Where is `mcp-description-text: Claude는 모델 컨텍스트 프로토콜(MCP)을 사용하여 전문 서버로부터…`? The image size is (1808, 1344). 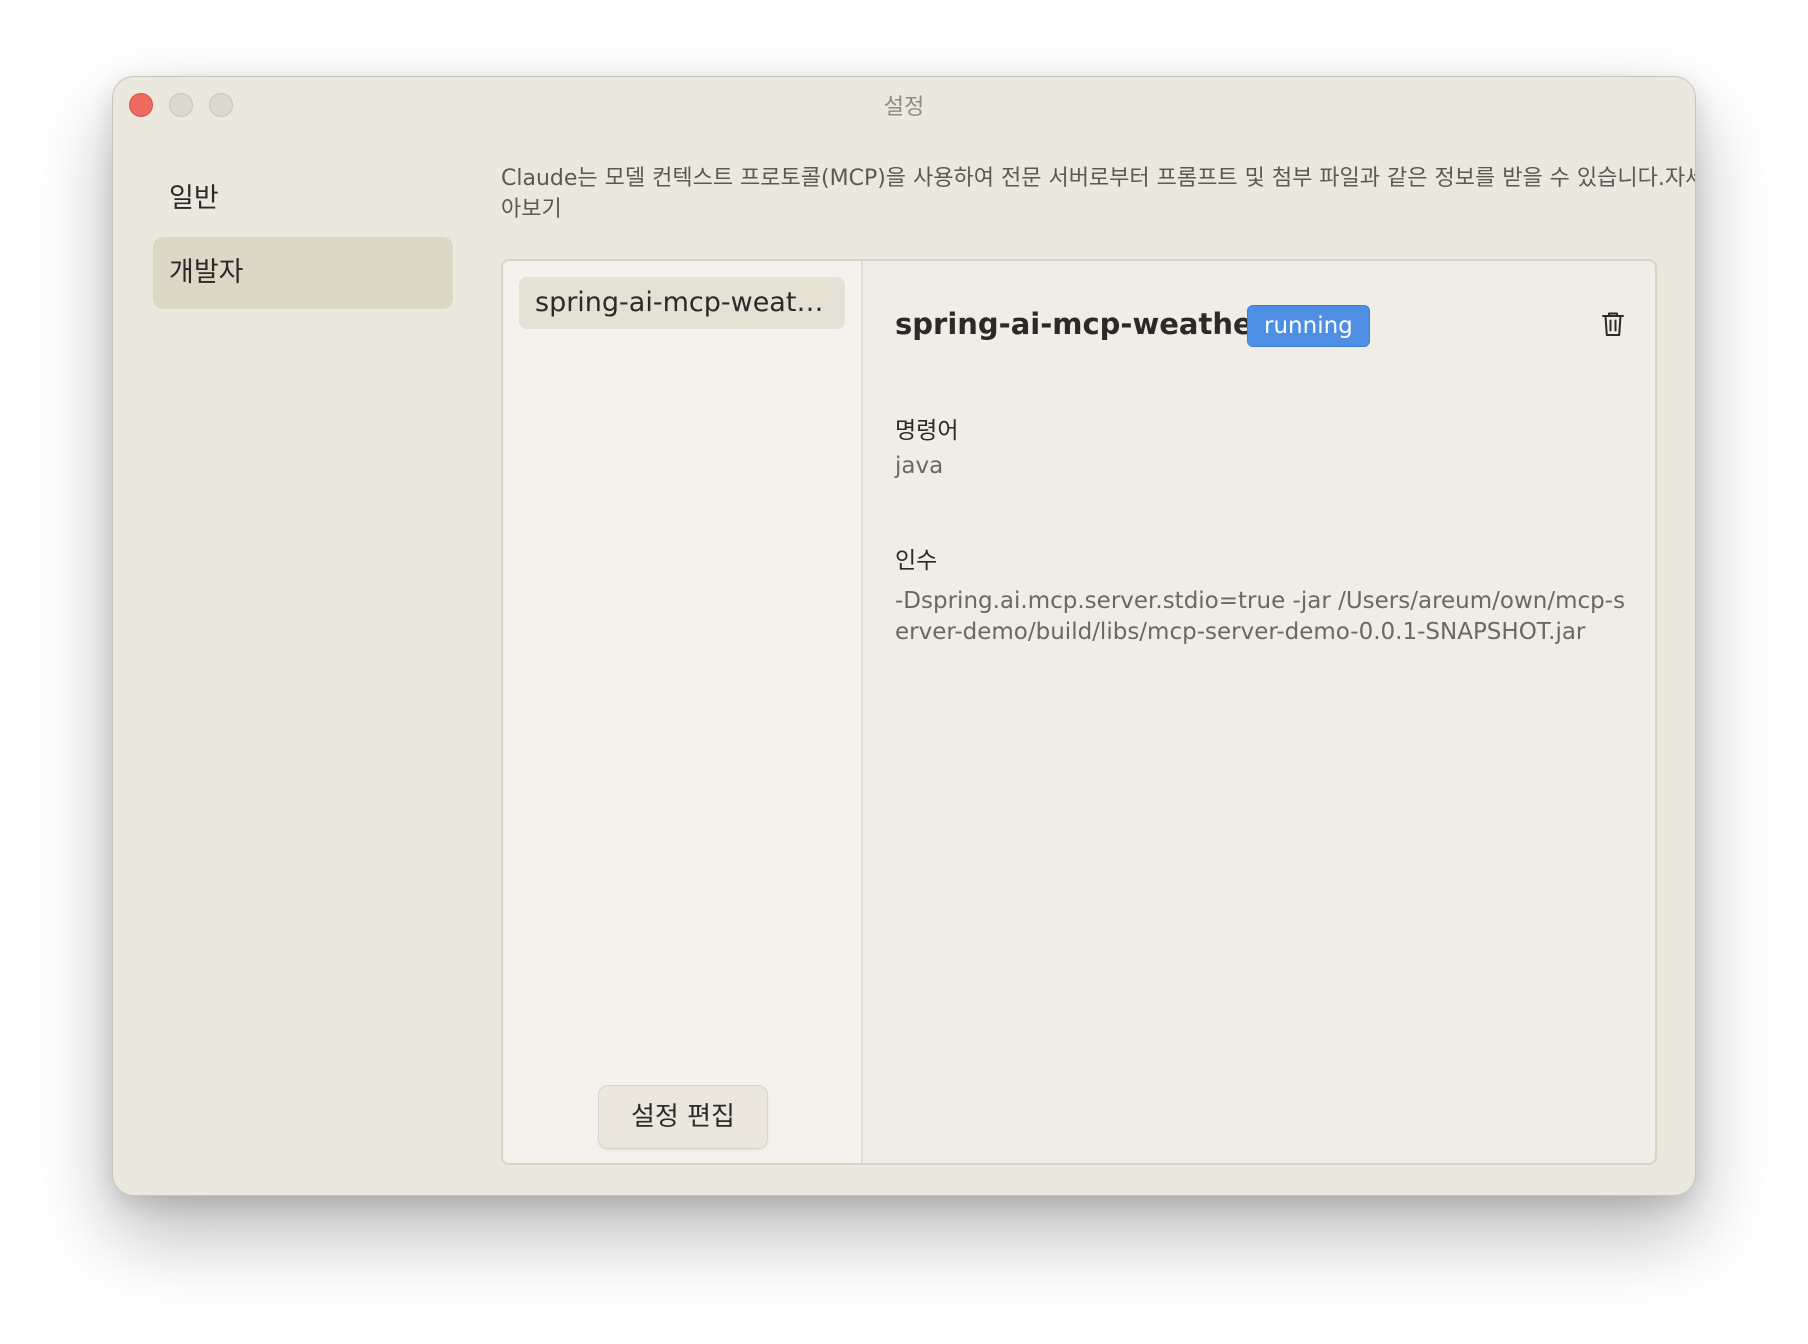 mcp-description-text: Claude는 모델 컨텍스트 프로토콜(MCP)을 사용하여 전문 서버로부터… is located at coordinates (1083, 178).